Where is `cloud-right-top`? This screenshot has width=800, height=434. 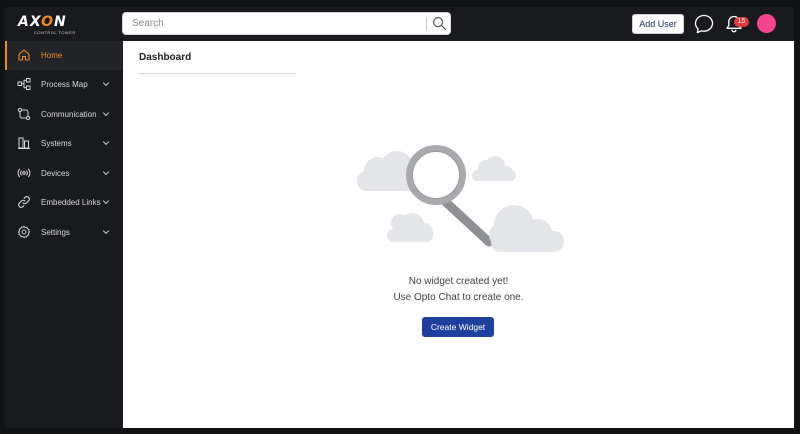
cloud-right-top is located at coordinates (494, 168).